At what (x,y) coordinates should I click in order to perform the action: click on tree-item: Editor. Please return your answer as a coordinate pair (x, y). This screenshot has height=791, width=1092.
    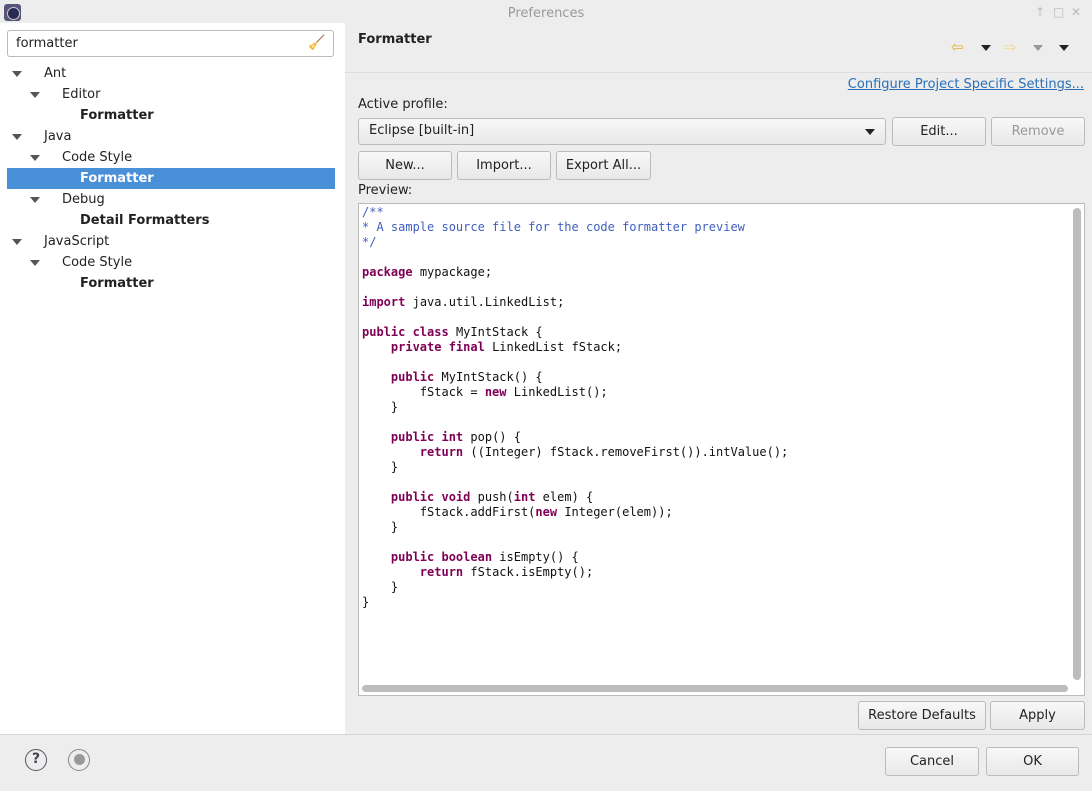
    Looking at the image, I should click on (171, 94).